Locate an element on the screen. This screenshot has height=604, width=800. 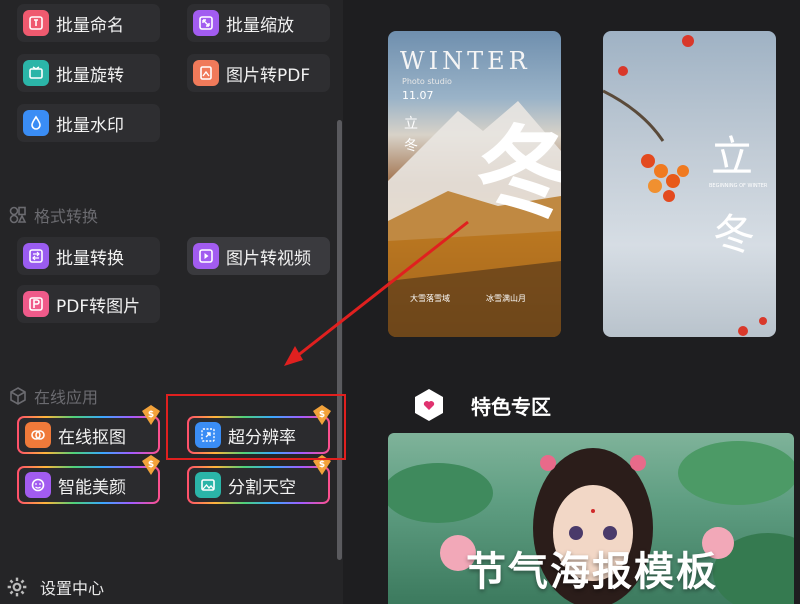
section-online: 在线应用 is located at coordinates (53, 396).